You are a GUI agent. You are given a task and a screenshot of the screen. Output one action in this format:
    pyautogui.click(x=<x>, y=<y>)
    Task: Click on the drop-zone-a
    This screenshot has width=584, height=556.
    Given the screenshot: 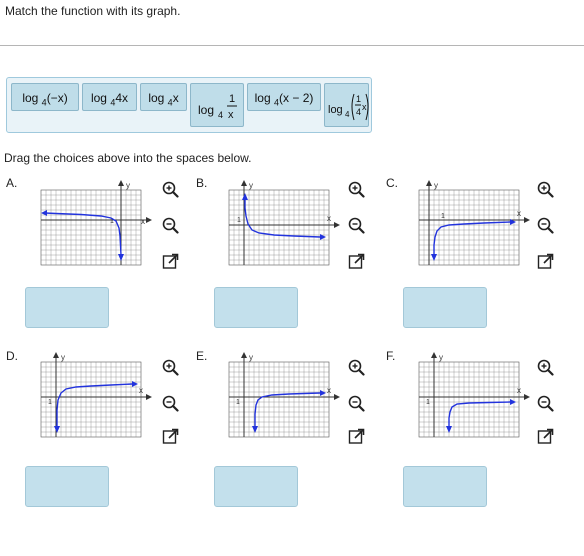 What is the action you would take?
    pyautogui.click(x=67, y=307)
    